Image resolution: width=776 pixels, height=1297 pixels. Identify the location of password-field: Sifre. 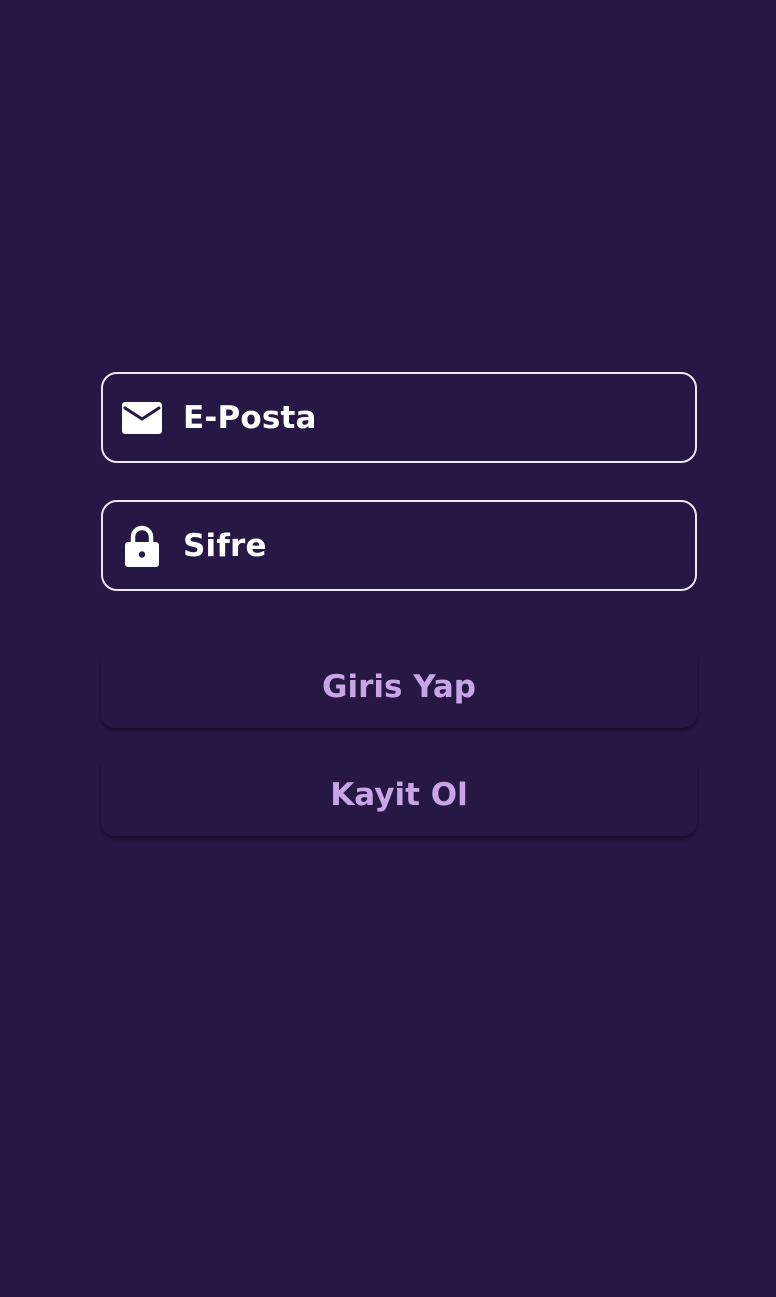
(399, 545).